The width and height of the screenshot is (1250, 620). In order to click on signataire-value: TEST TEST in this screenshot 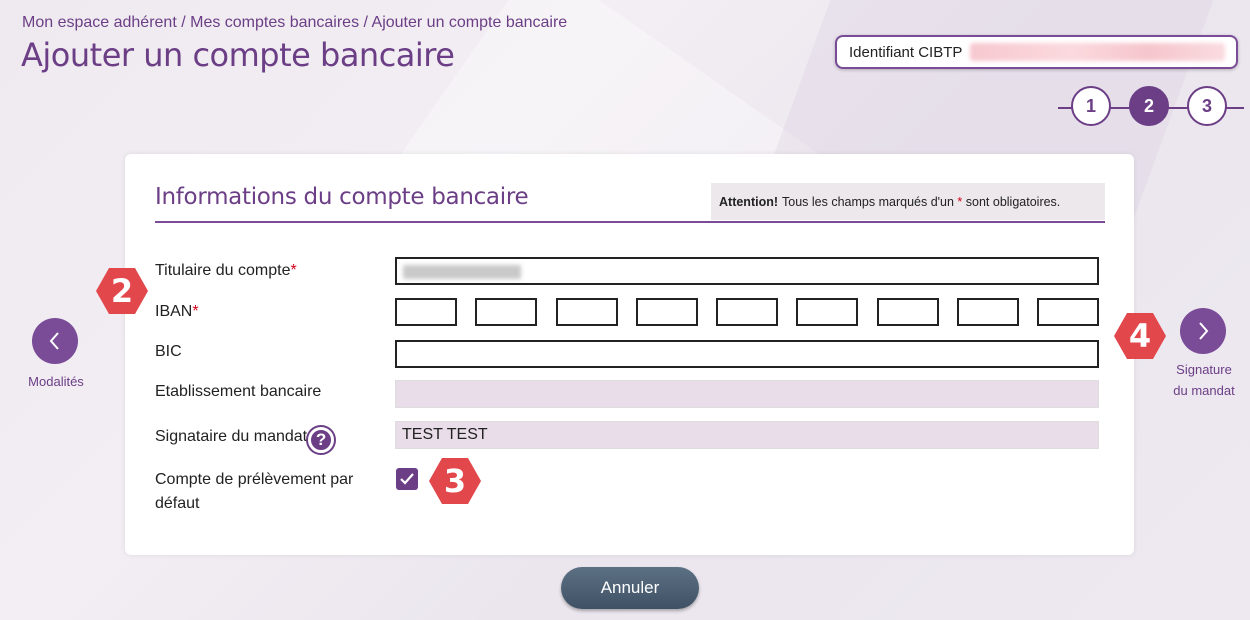, I will do `click(445, 434)`.